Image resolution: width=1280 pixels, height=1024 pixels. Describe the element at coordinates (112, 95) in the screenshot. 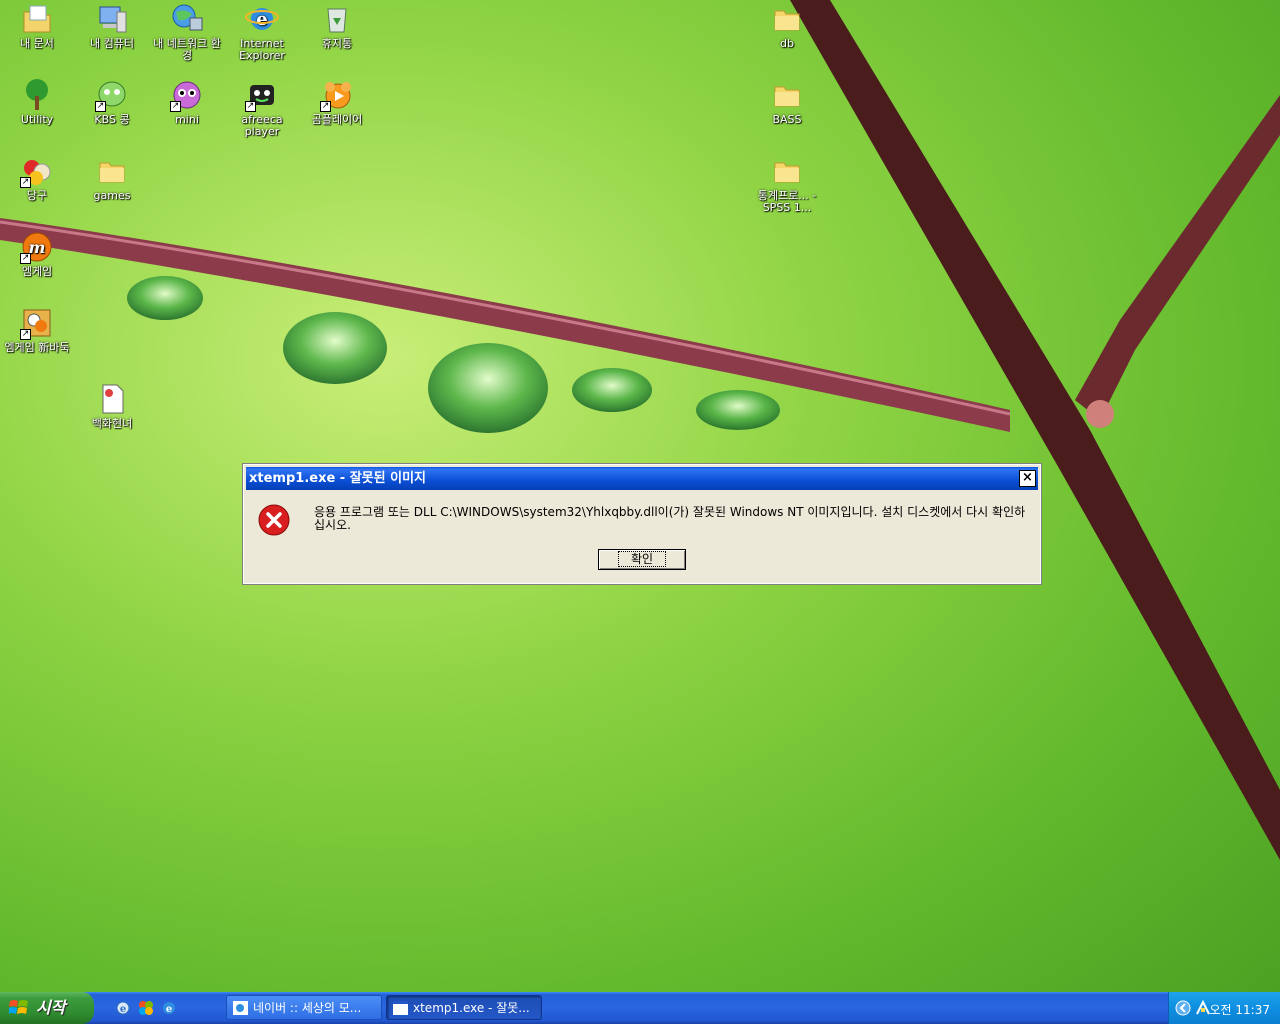

I see `kbs-kong-icon: ↗` at that location.